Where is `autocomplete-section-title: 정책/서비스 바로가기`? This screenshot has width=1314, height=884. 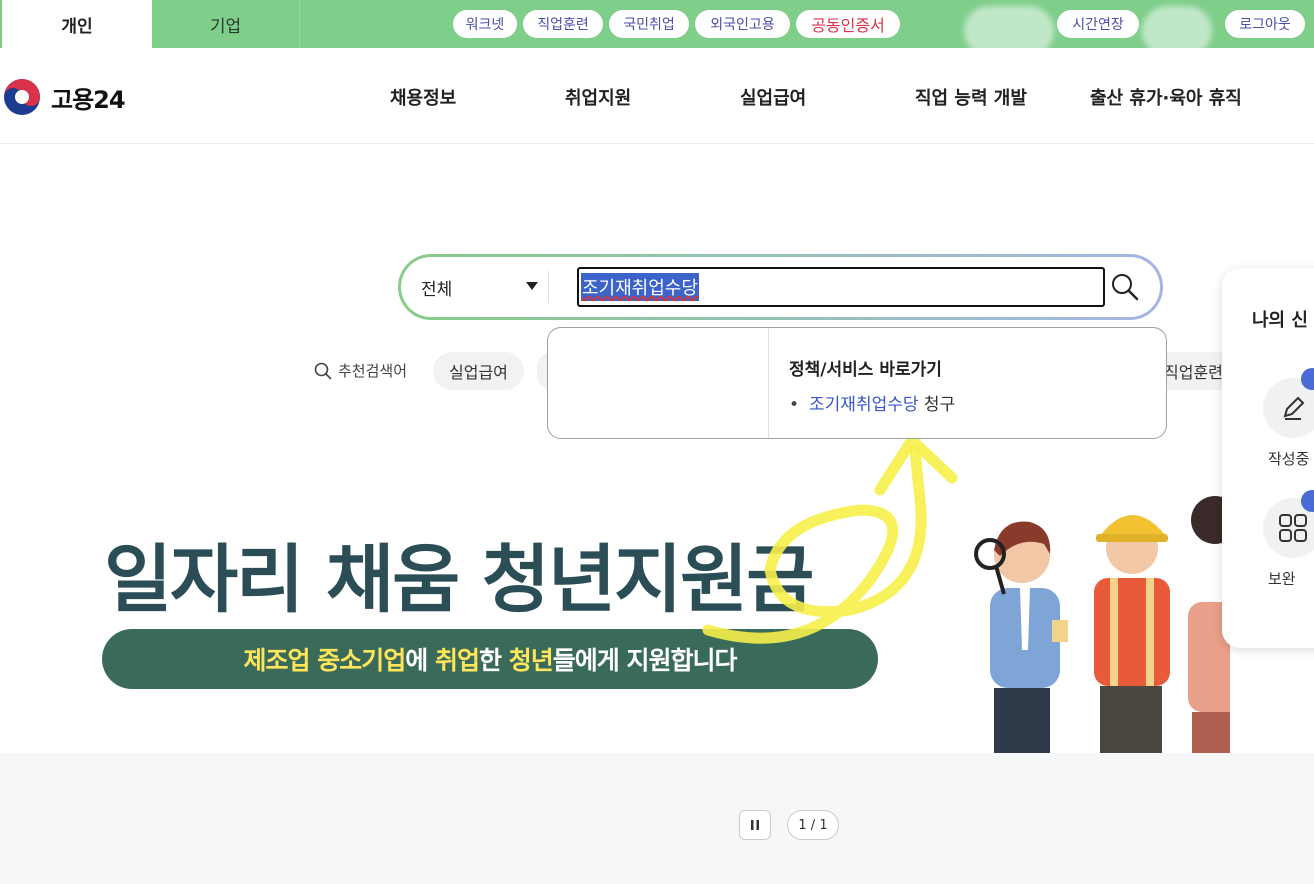 autocomplete-section-title: 정책/서비스 바로가기 is located at coordinates (865, 370).